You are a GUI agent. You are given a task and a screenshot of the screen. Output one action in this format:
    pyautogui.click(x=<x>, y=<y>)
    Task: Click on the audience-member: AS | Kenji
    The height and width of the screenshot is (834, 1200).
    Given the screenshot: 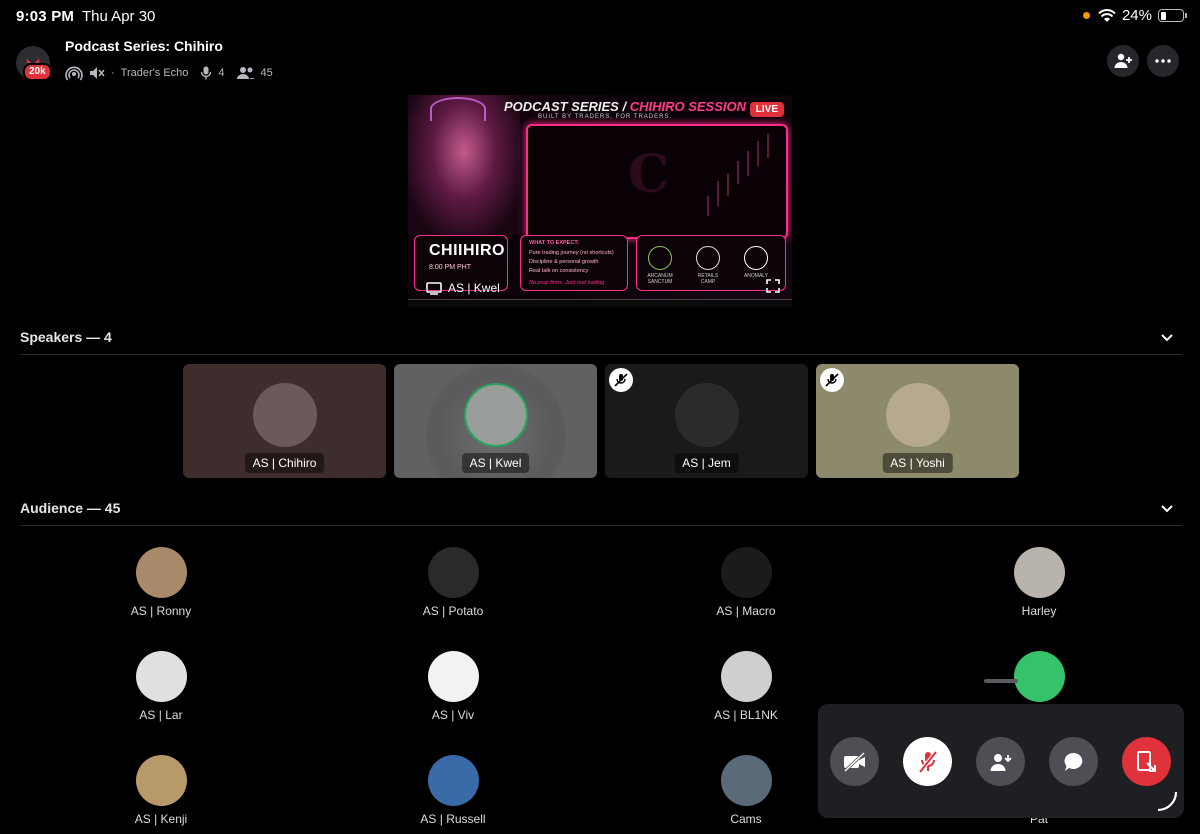 What is the action you would take?
    pyautogui.click(x=161, y=790)
    